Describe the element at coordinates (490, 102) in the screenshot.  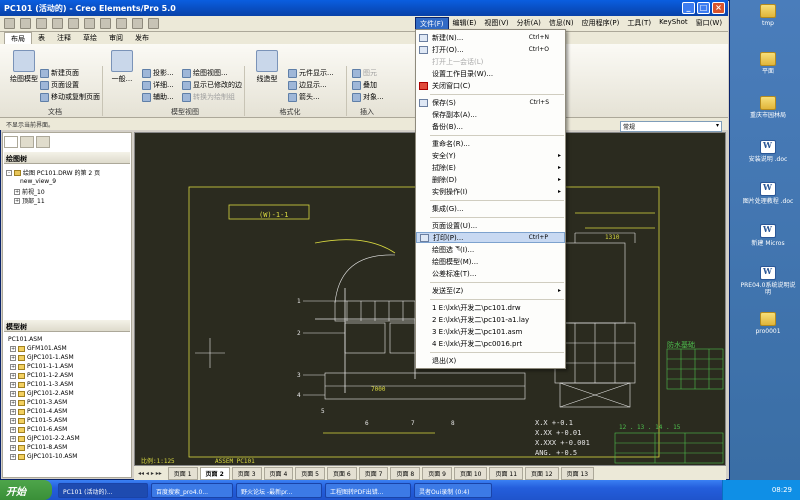
I see `menu-item-save: 保存(S) Ctrl+S` at that location.